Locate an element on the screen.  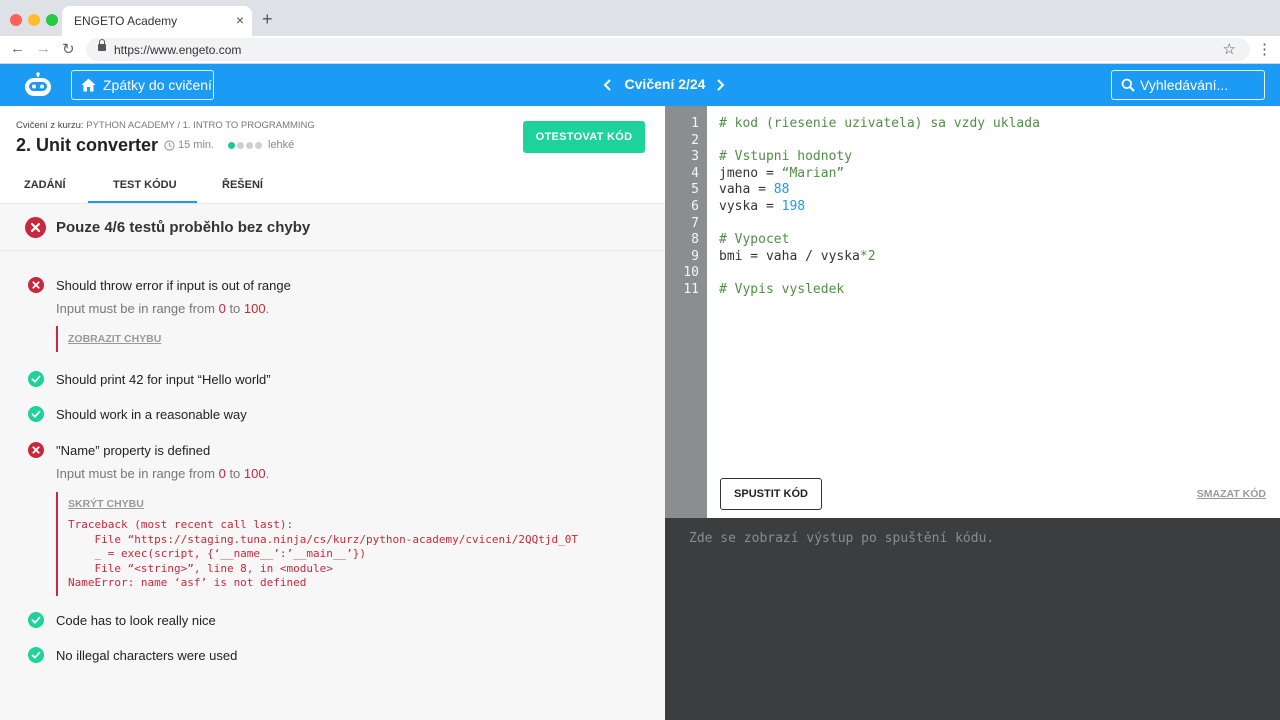
difficulty-dots is located at coordinates (245, 146).